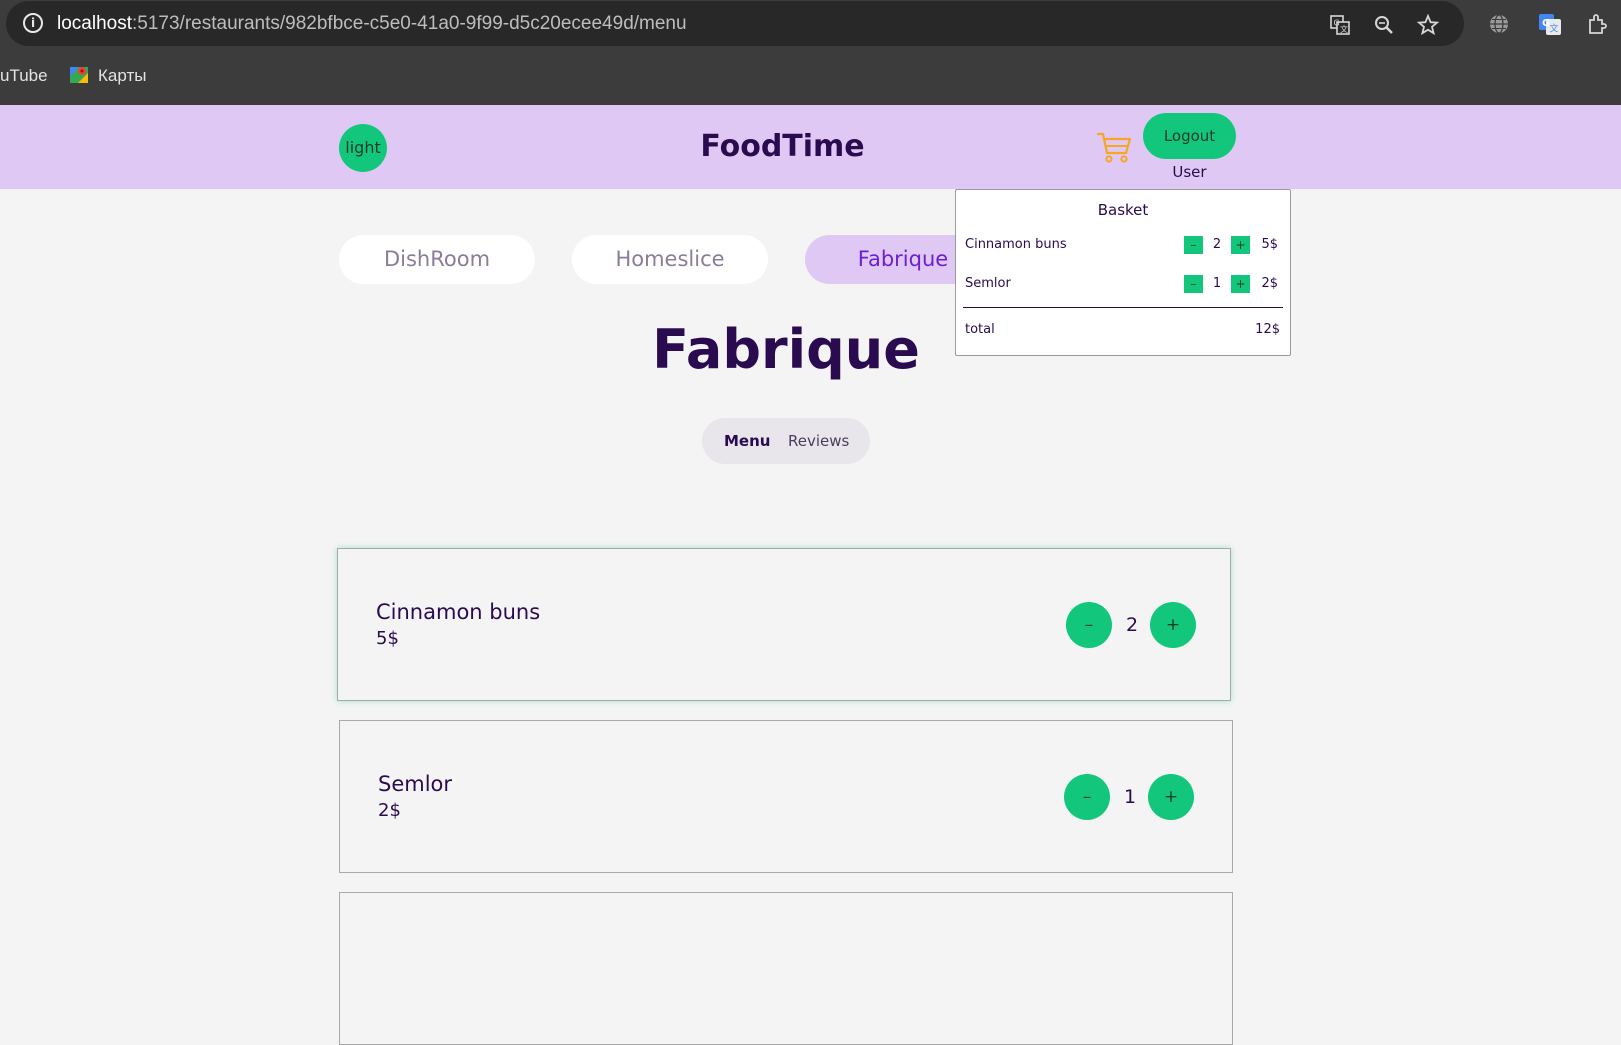 Image resolution: width=1621 pixels, height=1045 pixels. Describe the element at coordinates (747, 441) in the screenshot. I see `tab-menu: Menu` at that location.